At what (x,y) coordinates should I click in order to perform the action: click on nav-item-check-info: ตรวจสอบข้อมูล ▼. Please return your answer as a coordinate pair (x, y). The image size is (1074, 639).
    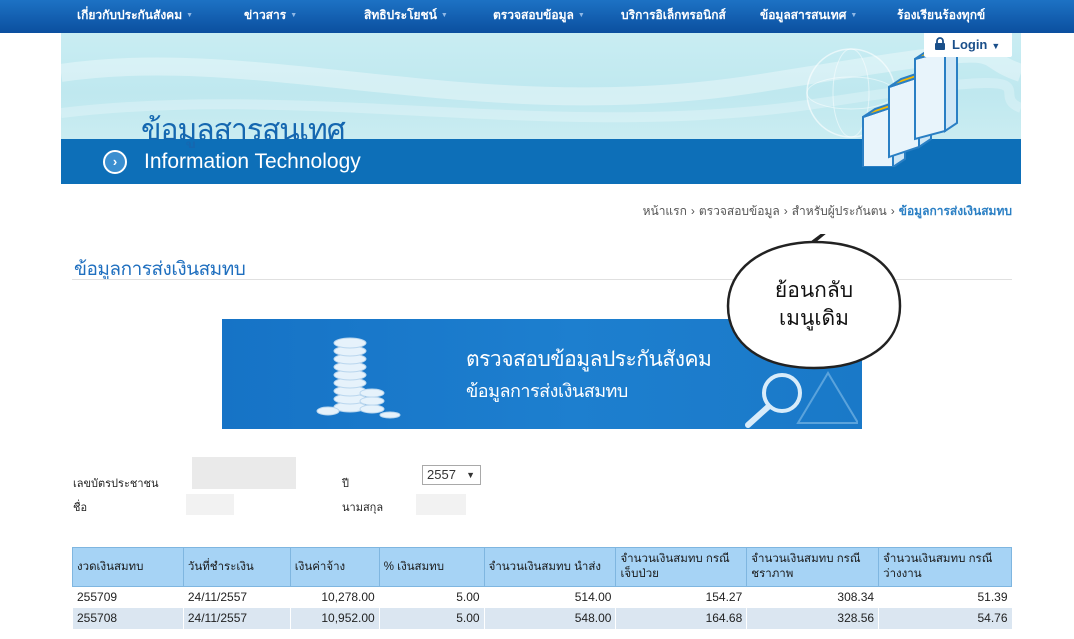
    Looking at the image, I should click on (539, 16).